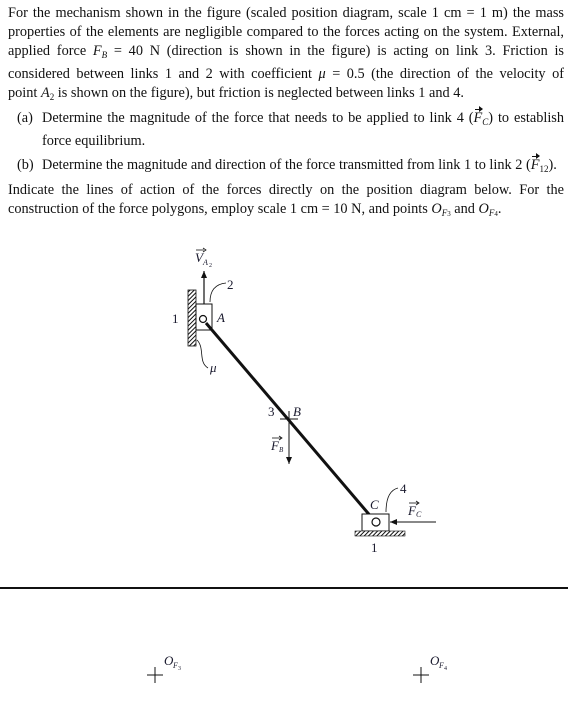  What do you see at coordinates (218, 292) in the screenshot?
I see `link-2-leader` at bounding box center [218, 292].